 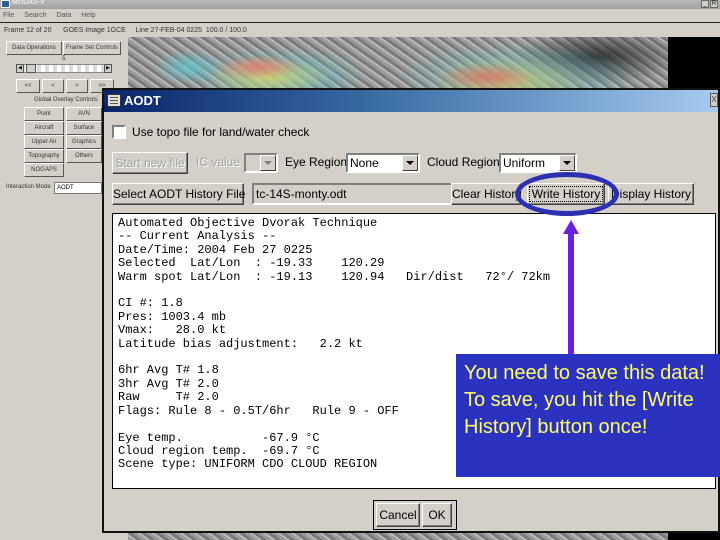 I want to click on overlay-avn-button: AVN, so click(x=84, y=114).